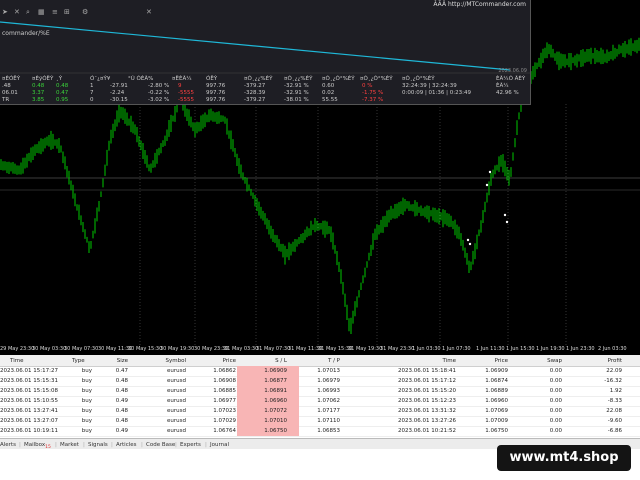  What do you see at coordinates (219, 445) in the screenshot?
I see `tab-journal: Journal` at bounding box center [219, 445].